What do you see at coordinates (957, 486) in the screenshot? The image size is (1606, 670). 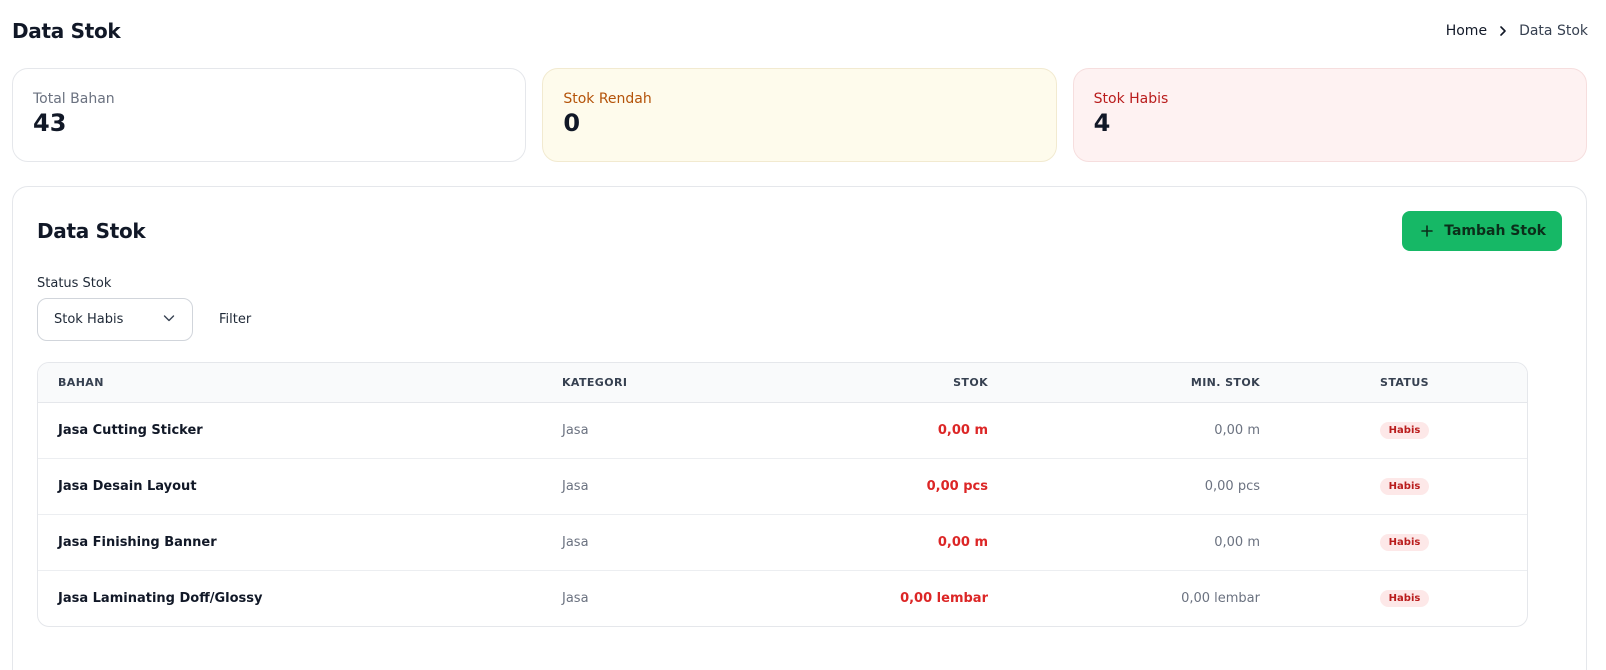 I see `cell-stok: 0,00 pcs` at bounding box center [957, 486].